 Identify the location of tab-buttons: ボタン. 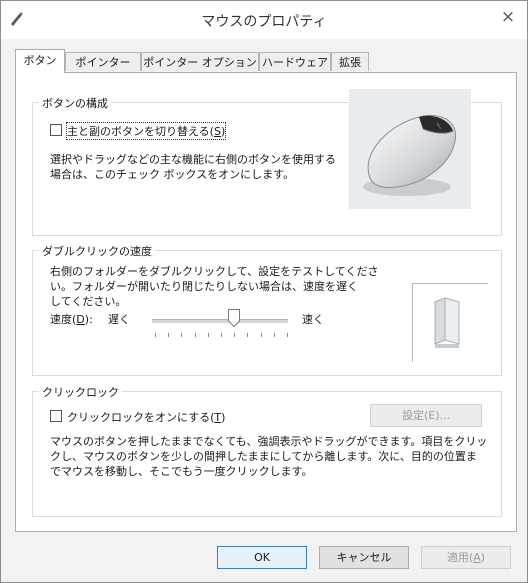
(40, 61).